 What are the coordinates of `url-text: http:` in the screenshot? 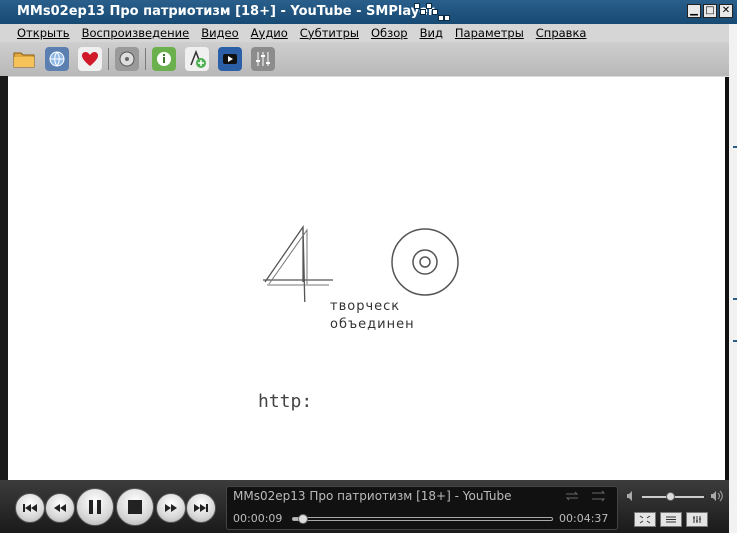 It's located at (285, 401).